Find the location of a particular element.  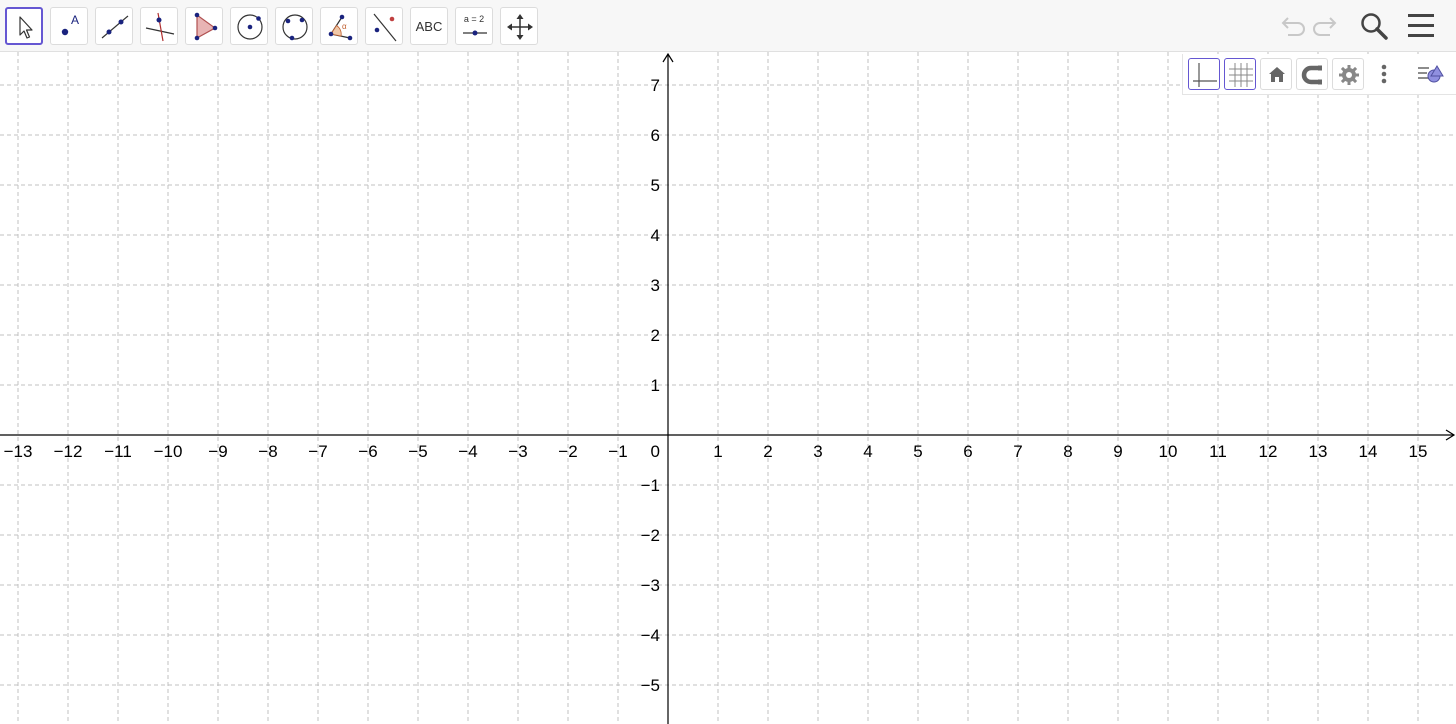

circle-center-icon is located at coordinates (250, 27).